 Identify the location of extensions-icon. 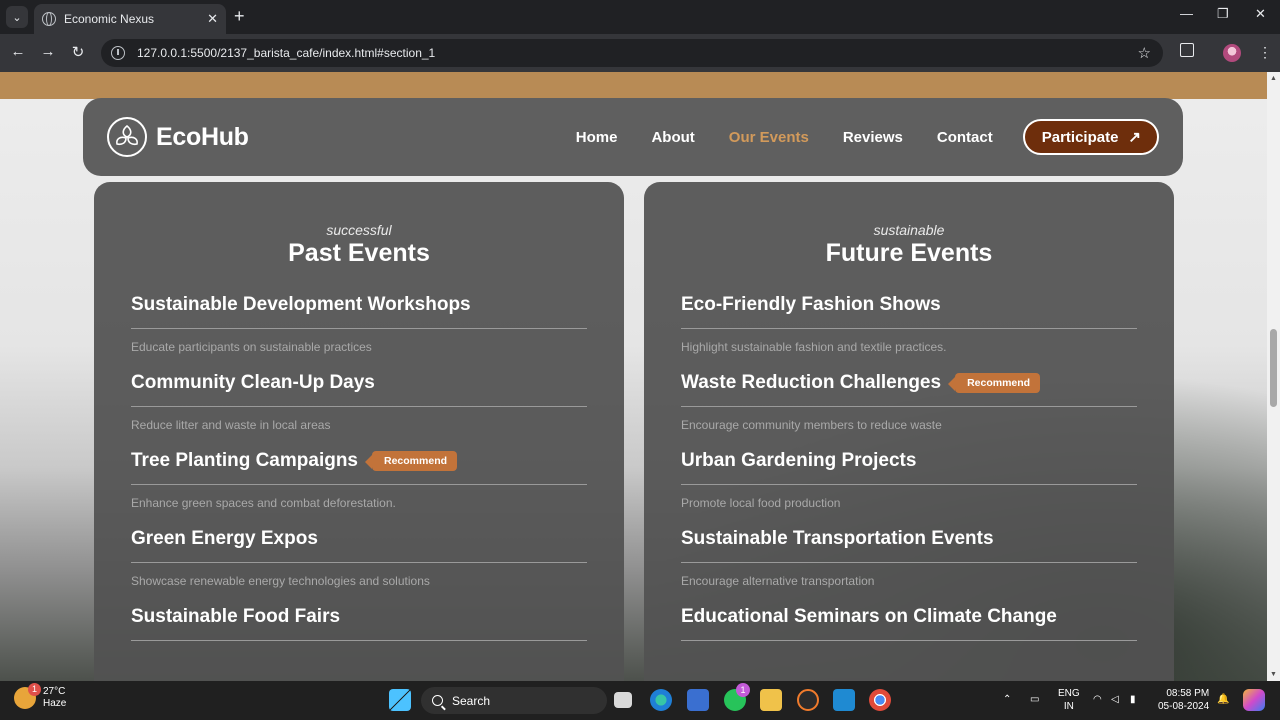
(1187, 50).